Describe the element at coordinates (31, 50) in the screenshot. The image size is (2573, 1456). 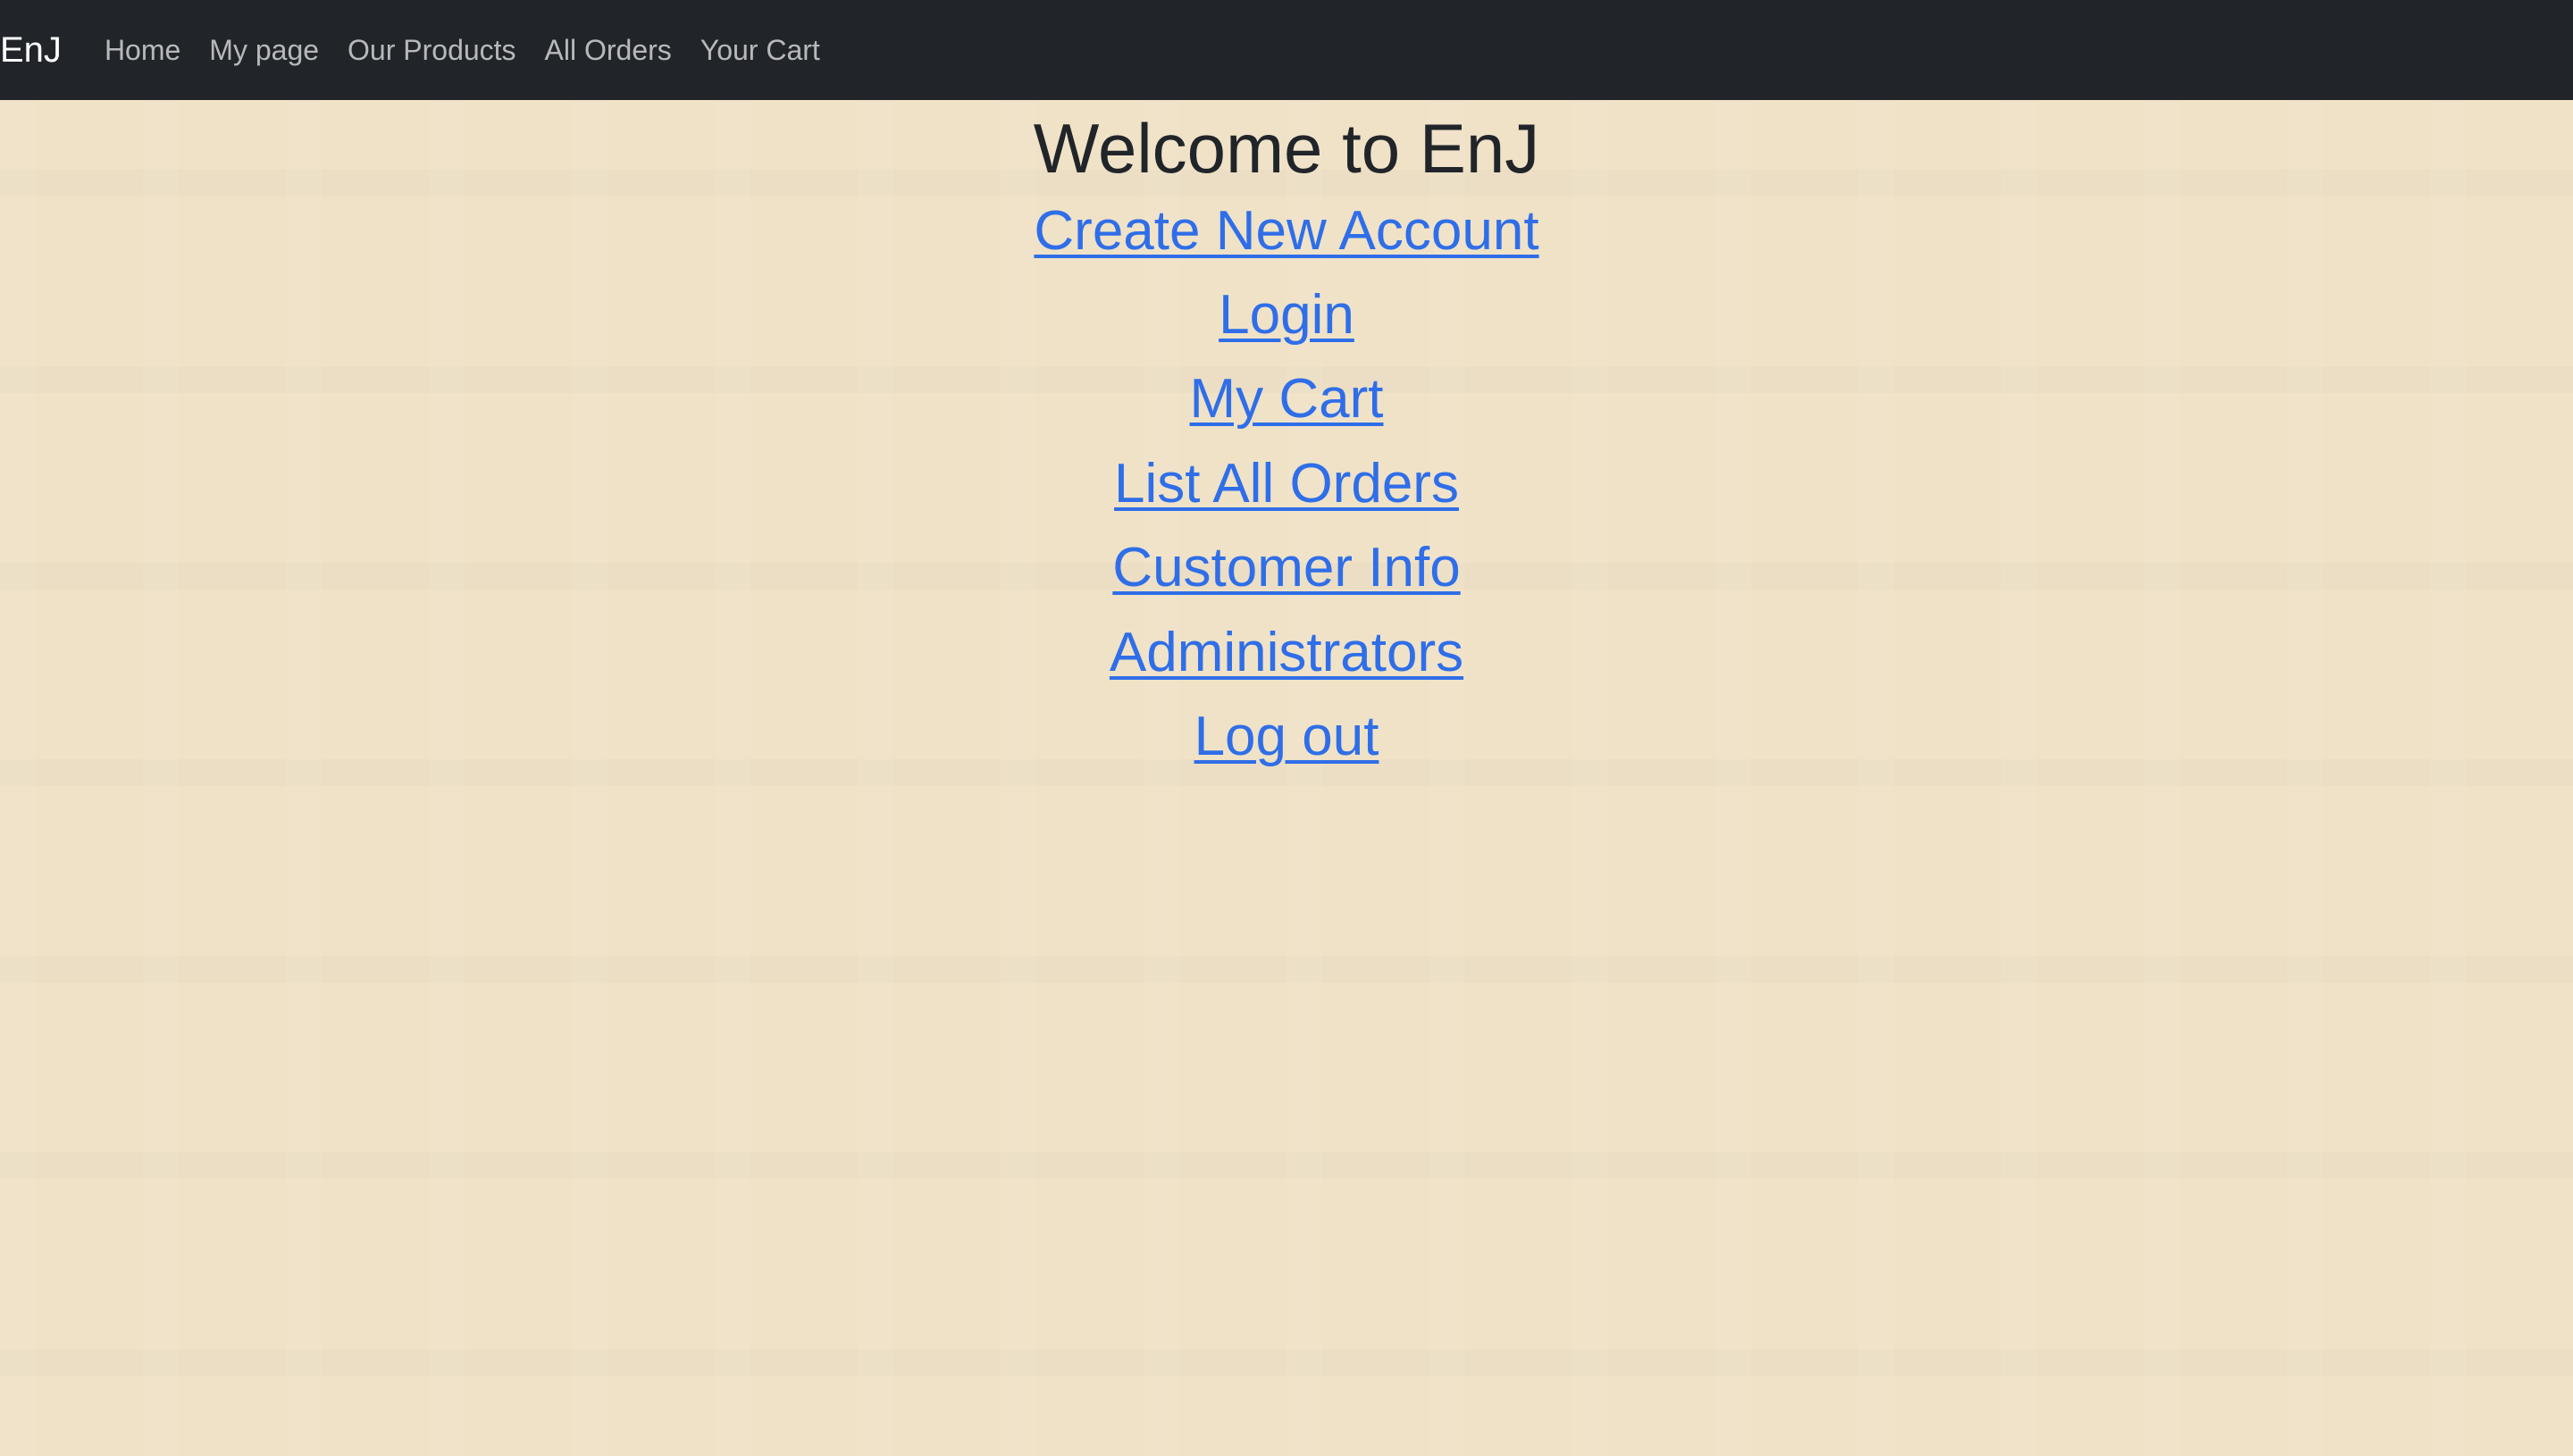
I see `brand-link: EnJ` at that location.